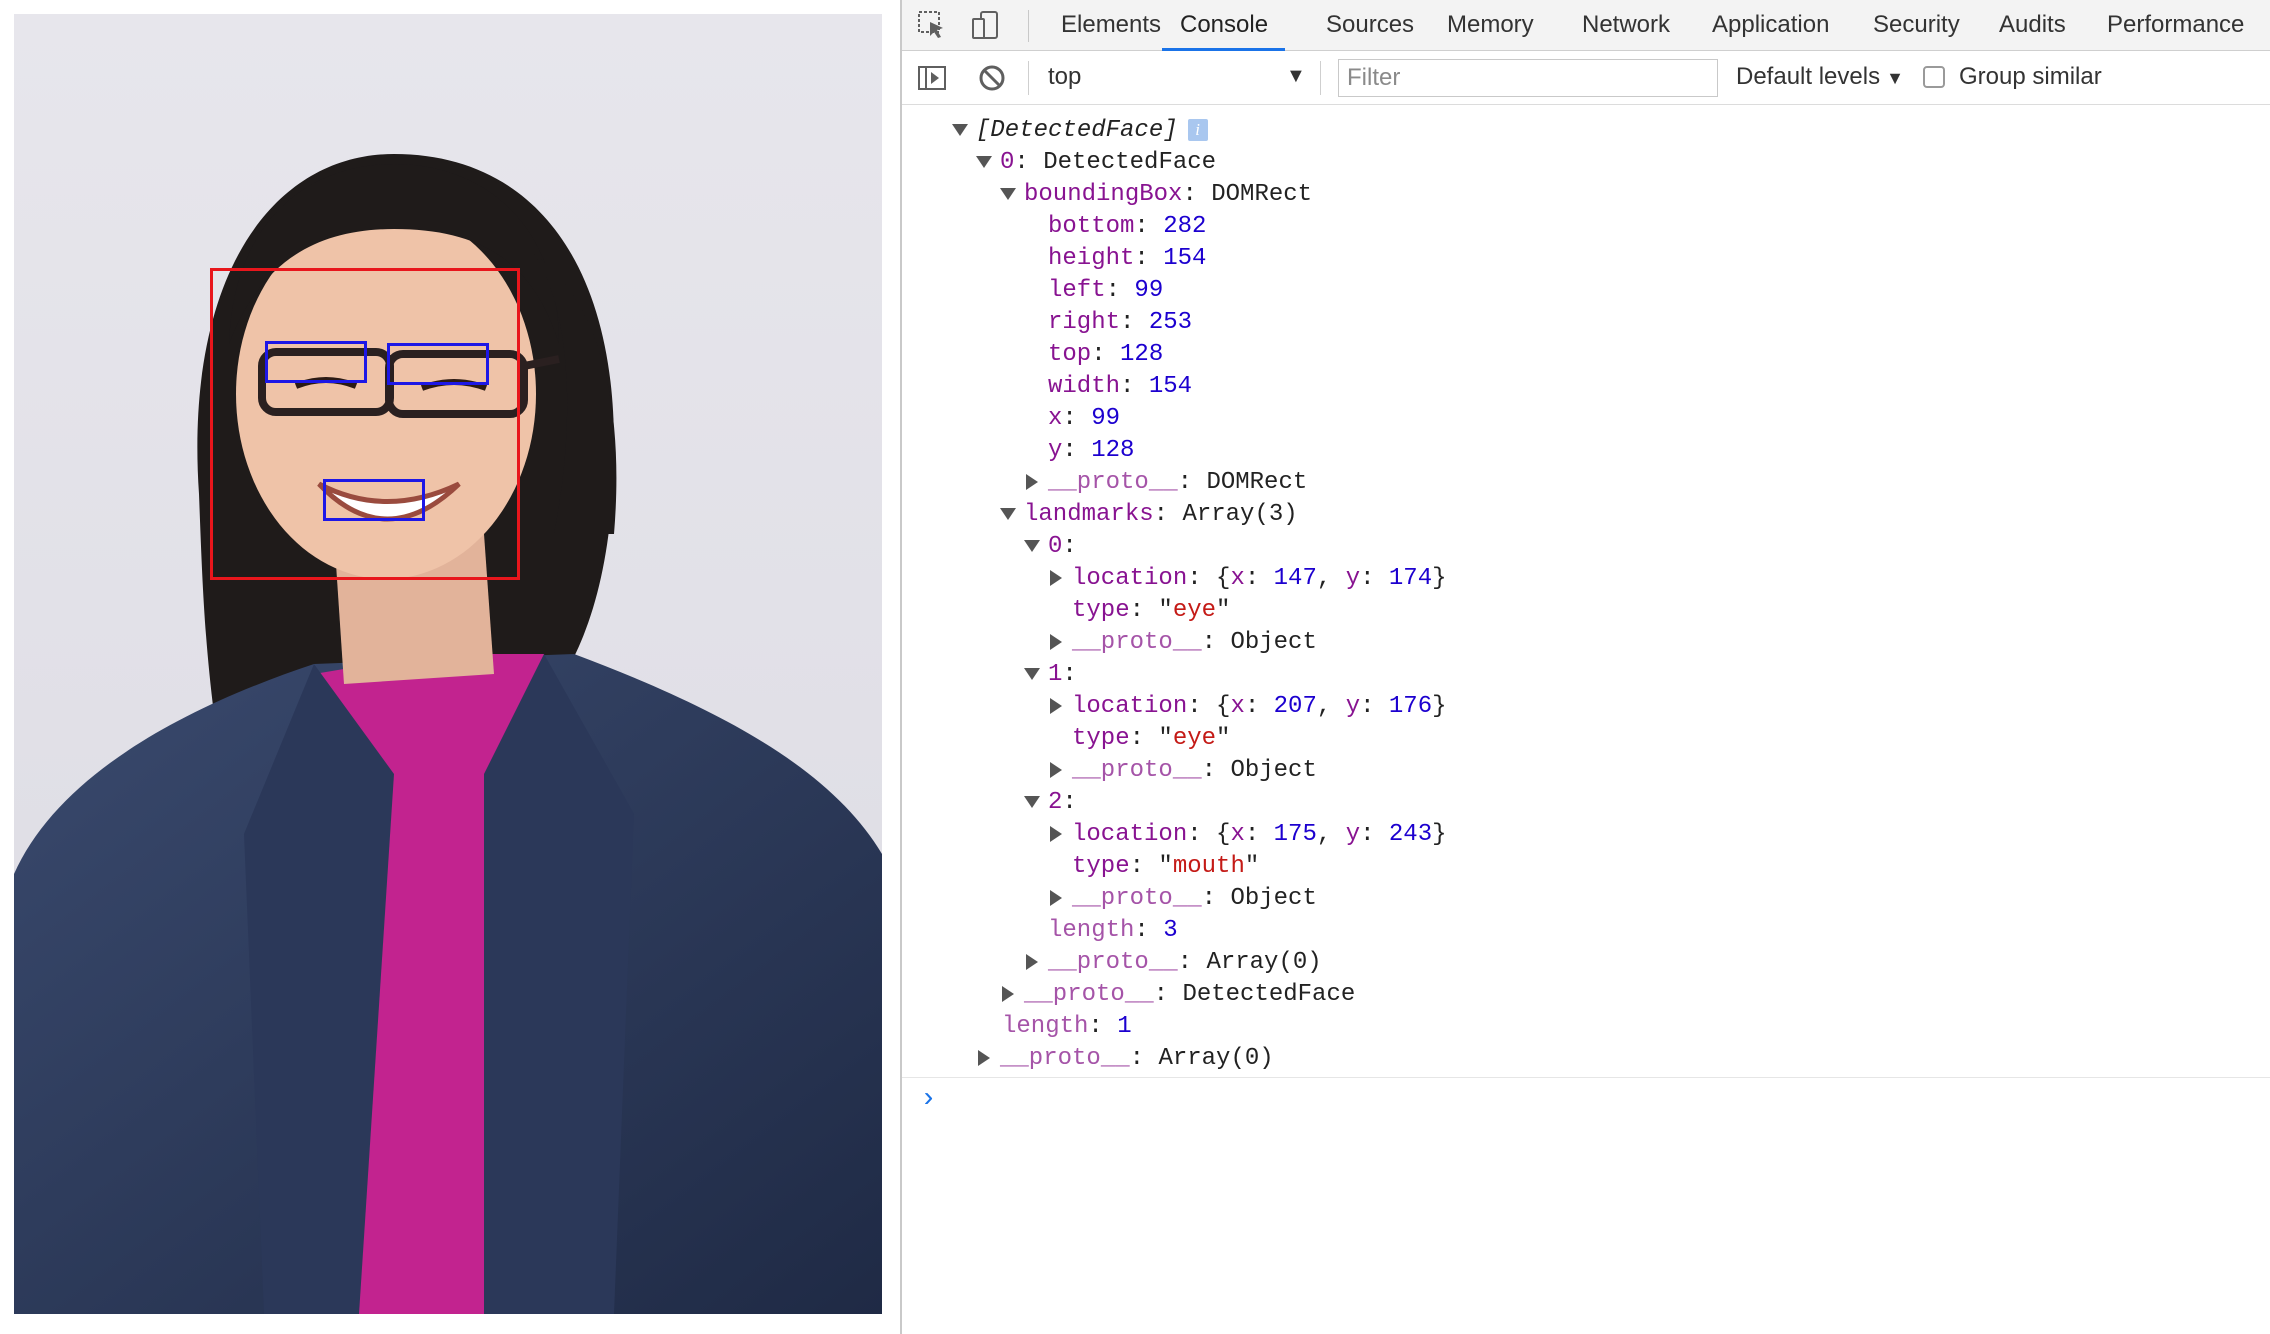 Image resolution: width=2270 pixels, height=1334 pixels. Describe the element at coordinates (1127, 258) in the screenshot. I see `property-row: height: 154` at that location.